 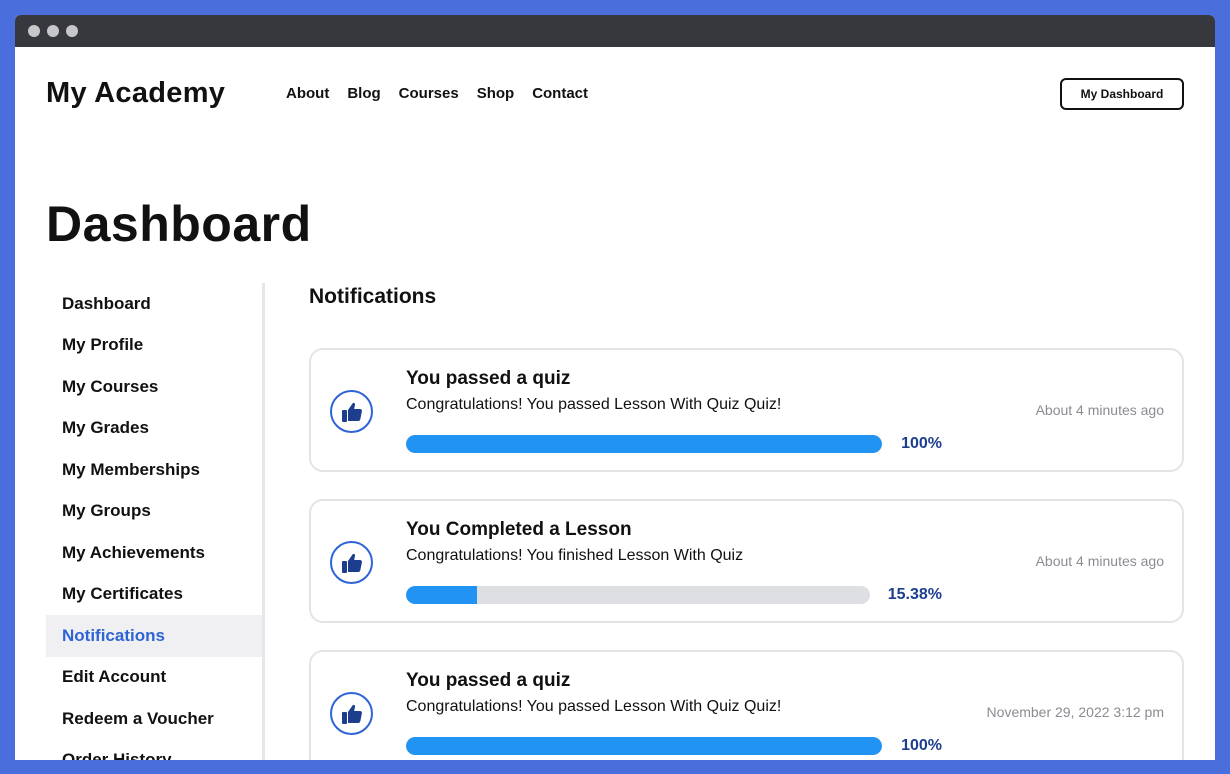 What do you see at coordinates (154, 678) in the screenshot?
I see `sidebar-item-edit-account: Edit Account` at bounding box center [154, 678].